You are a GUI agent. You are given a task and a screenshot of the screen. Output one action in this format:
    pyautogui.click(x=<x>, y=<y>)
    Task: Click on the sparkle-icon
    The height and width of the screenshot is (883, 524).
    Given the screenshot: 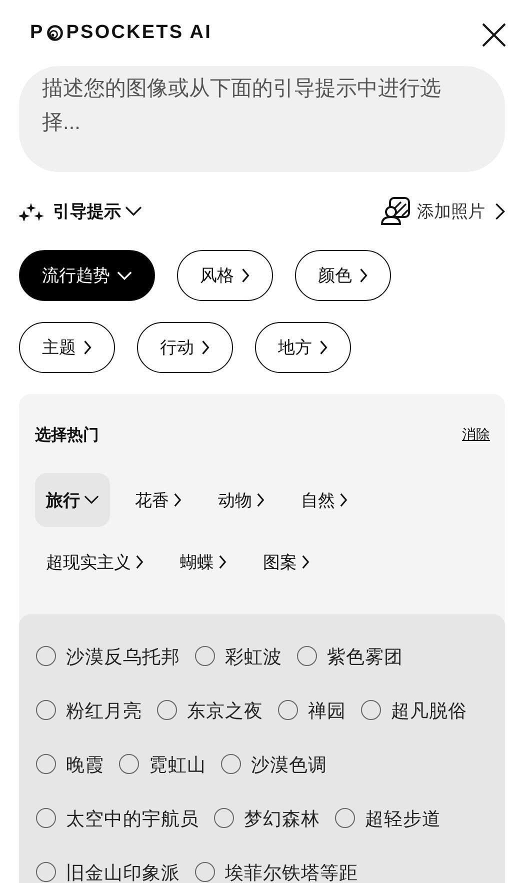 What is the action you would take?
    pyautogui.click(x=32, y=211)
    